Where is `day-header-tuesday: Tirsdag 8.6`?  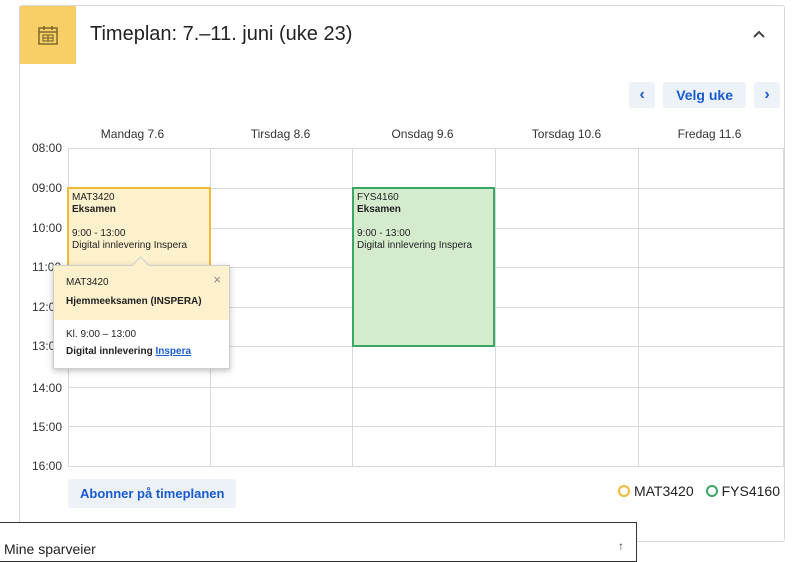 day-header-tuesday: Tirsdag 8.6 is located at coordinates (280, 134).